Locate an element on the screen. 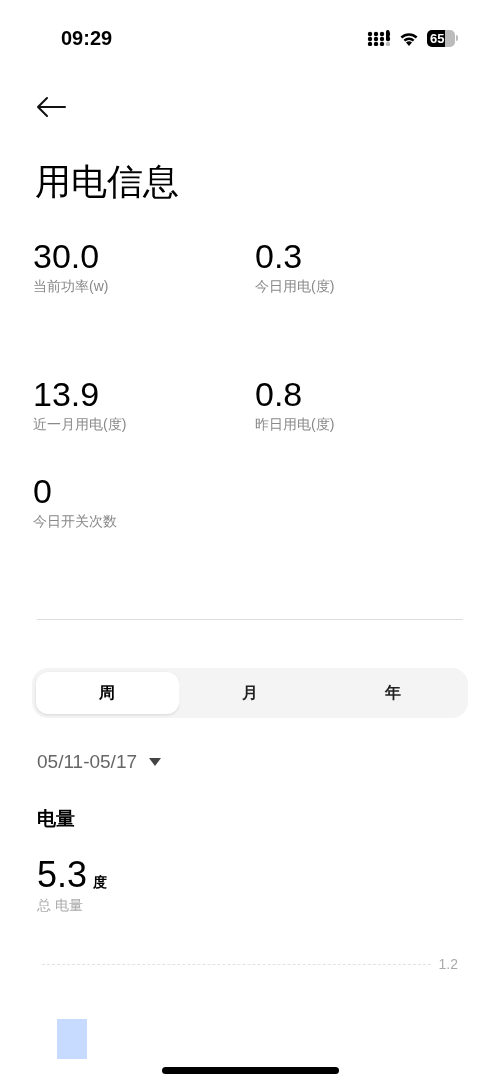 The width and height of the screenshot is (500, 1084). page-title: 用电信息 is located at coordinates (107, 182).